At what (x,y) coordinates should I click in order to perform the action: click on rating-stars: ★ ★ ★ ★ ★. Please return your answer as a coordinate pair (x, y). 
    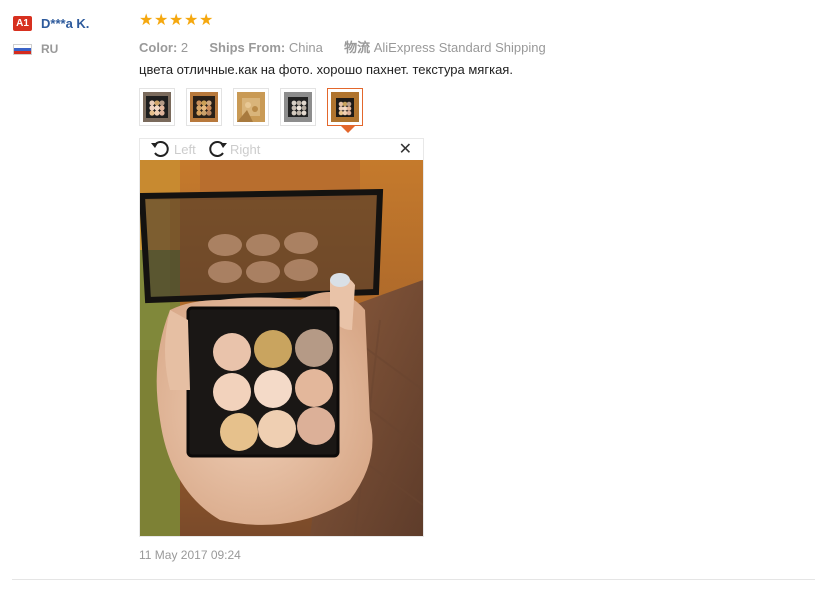
    Looking at the image, I should click on (469, 21).